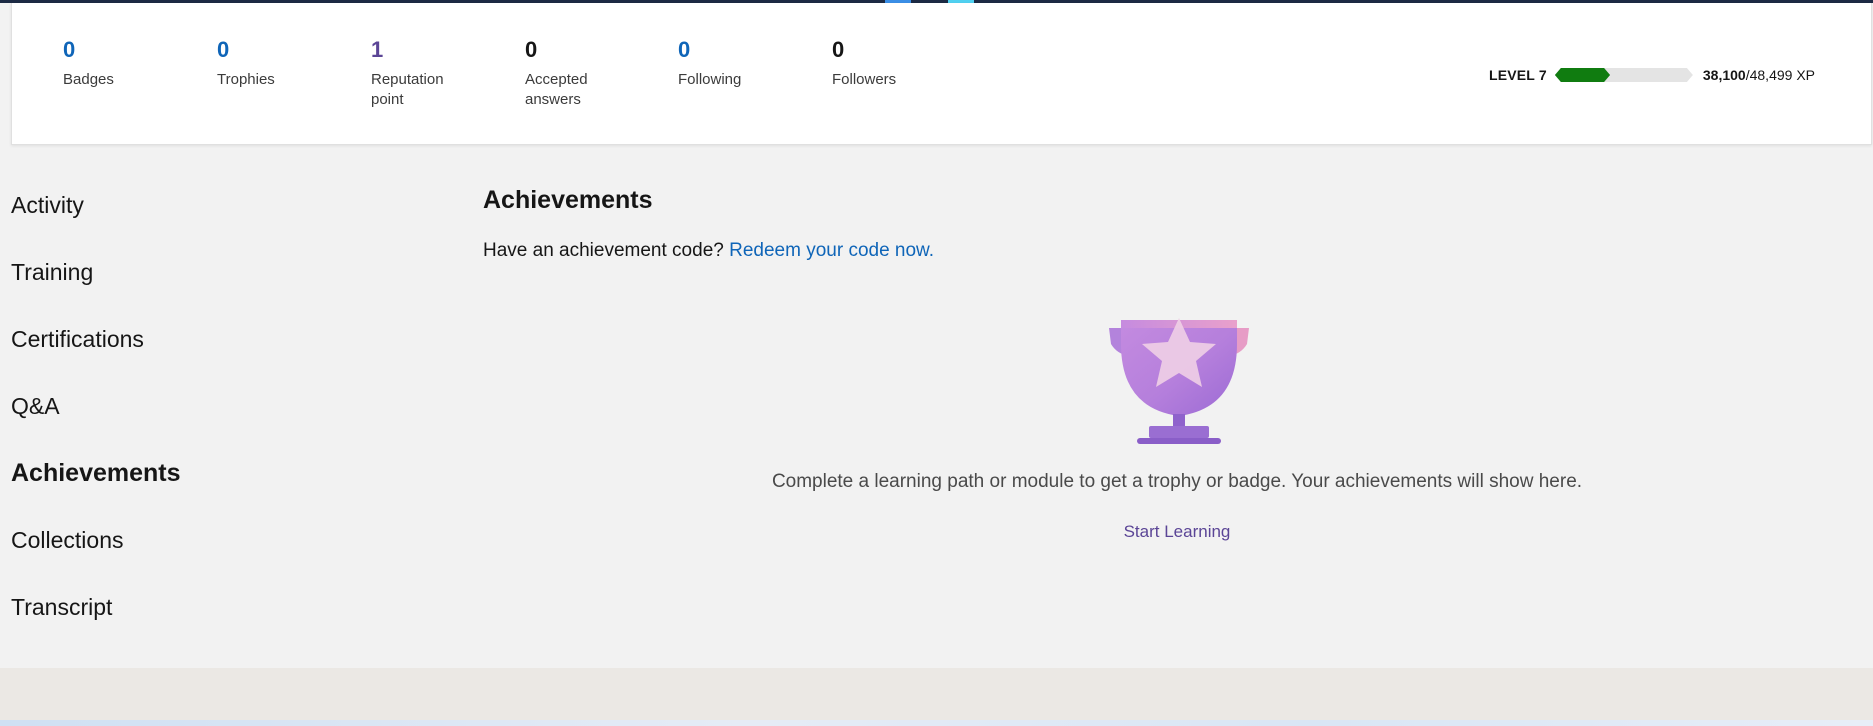  What do you see at coordinates (1179, 381) in the screenshot?
I see `trophy-icon` at bounding box center [1179, 381].